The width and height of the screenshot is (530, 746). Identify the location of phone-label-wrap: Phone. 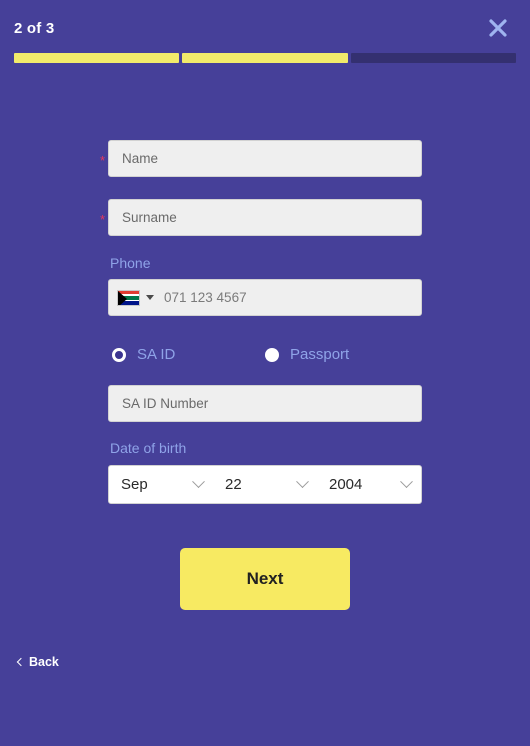
(265, 263).